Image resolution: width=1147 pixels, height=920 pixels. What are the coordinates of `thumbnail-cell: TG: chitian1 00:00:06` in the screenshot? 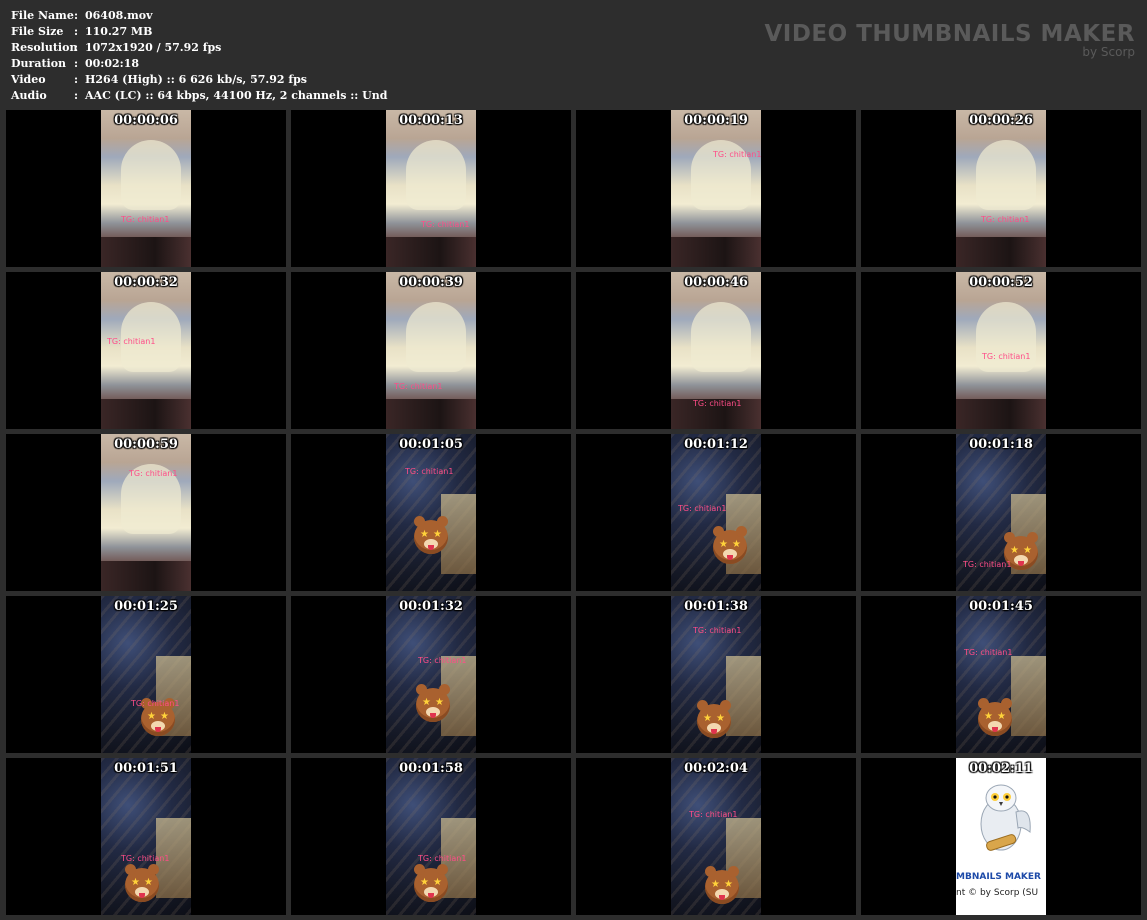 It's located at (146, 188).